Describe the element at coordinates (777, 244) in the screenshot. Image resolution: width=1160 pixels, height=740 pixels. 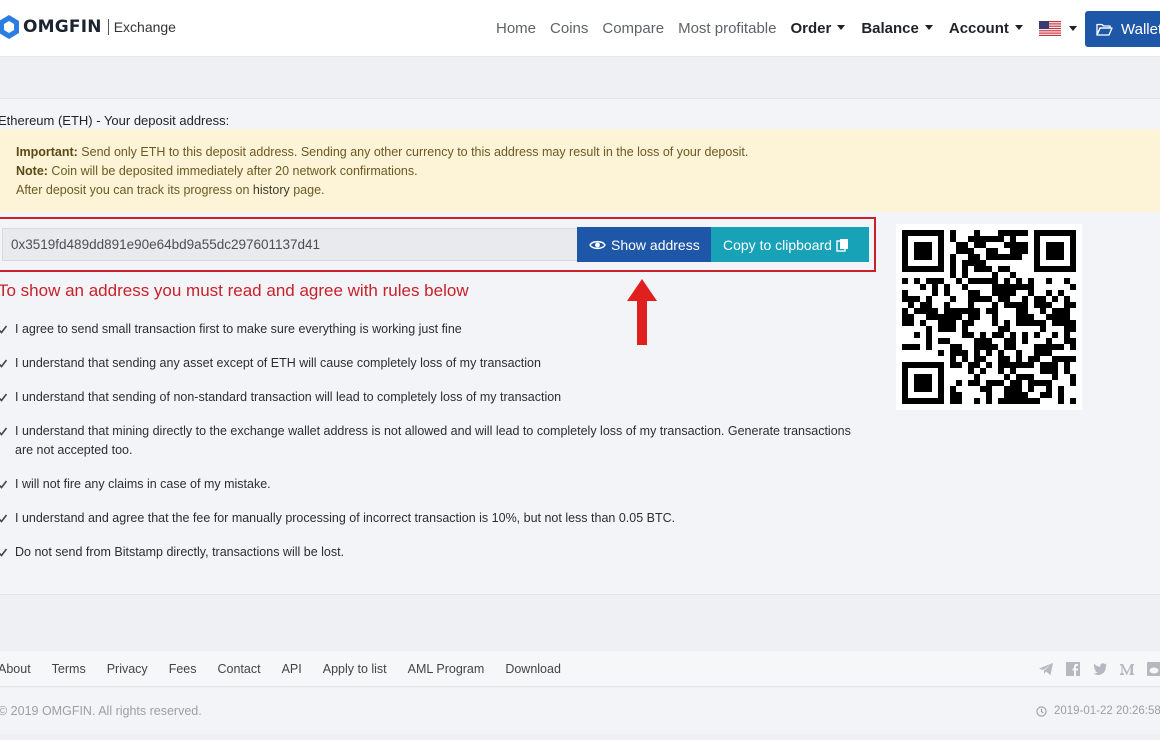
I see `copy-label: Copy to clipboard` at that location.